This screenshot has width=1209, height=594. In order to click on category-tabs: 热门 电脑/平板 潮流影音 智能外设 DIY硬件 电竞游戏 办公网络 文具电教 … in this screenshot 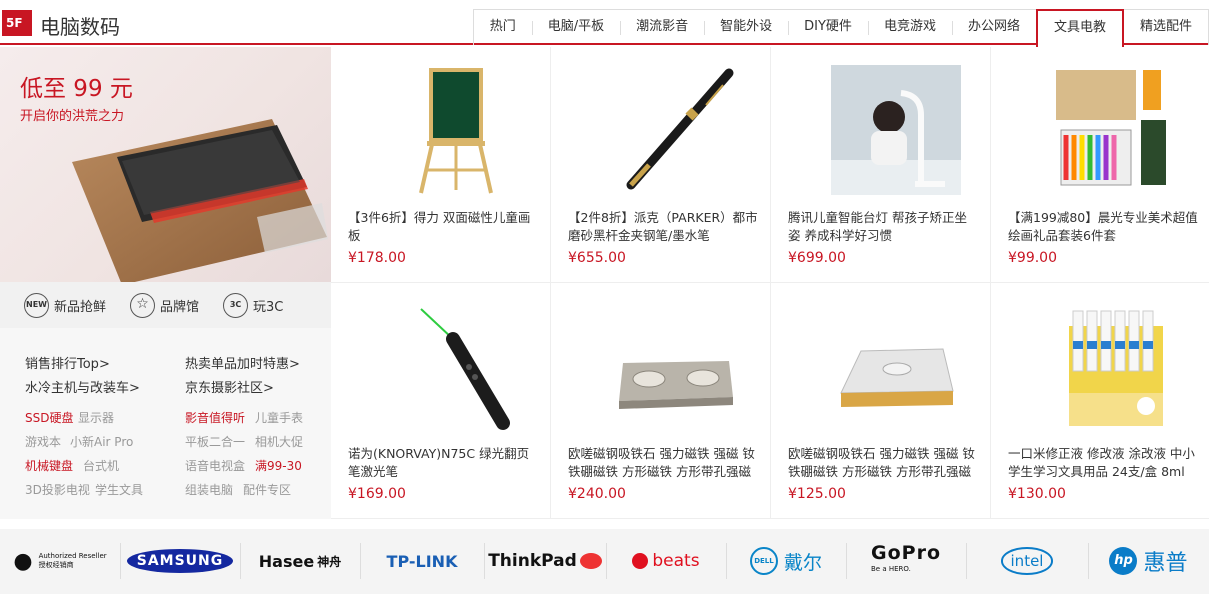, I will do `click(840, 28)`.